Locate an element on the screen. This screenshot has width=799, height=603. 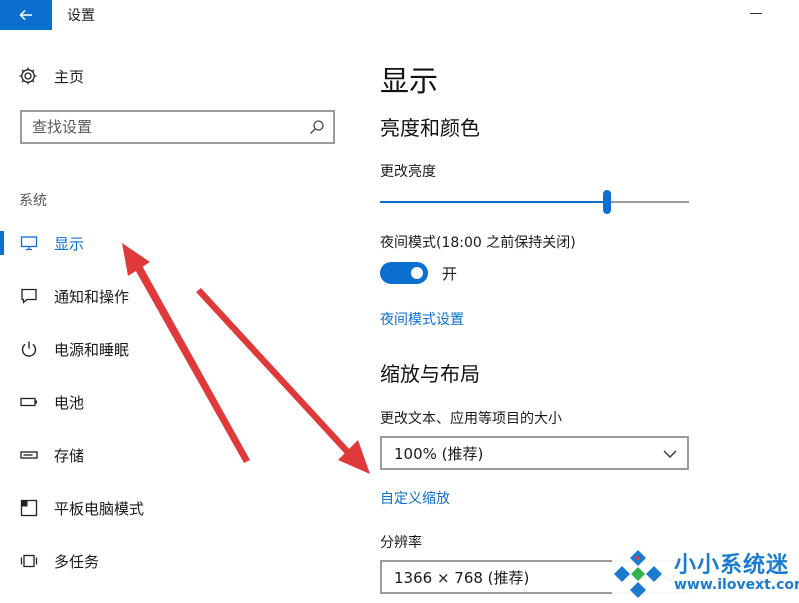
page-title: 显示 is located at coordinates (409, 81).